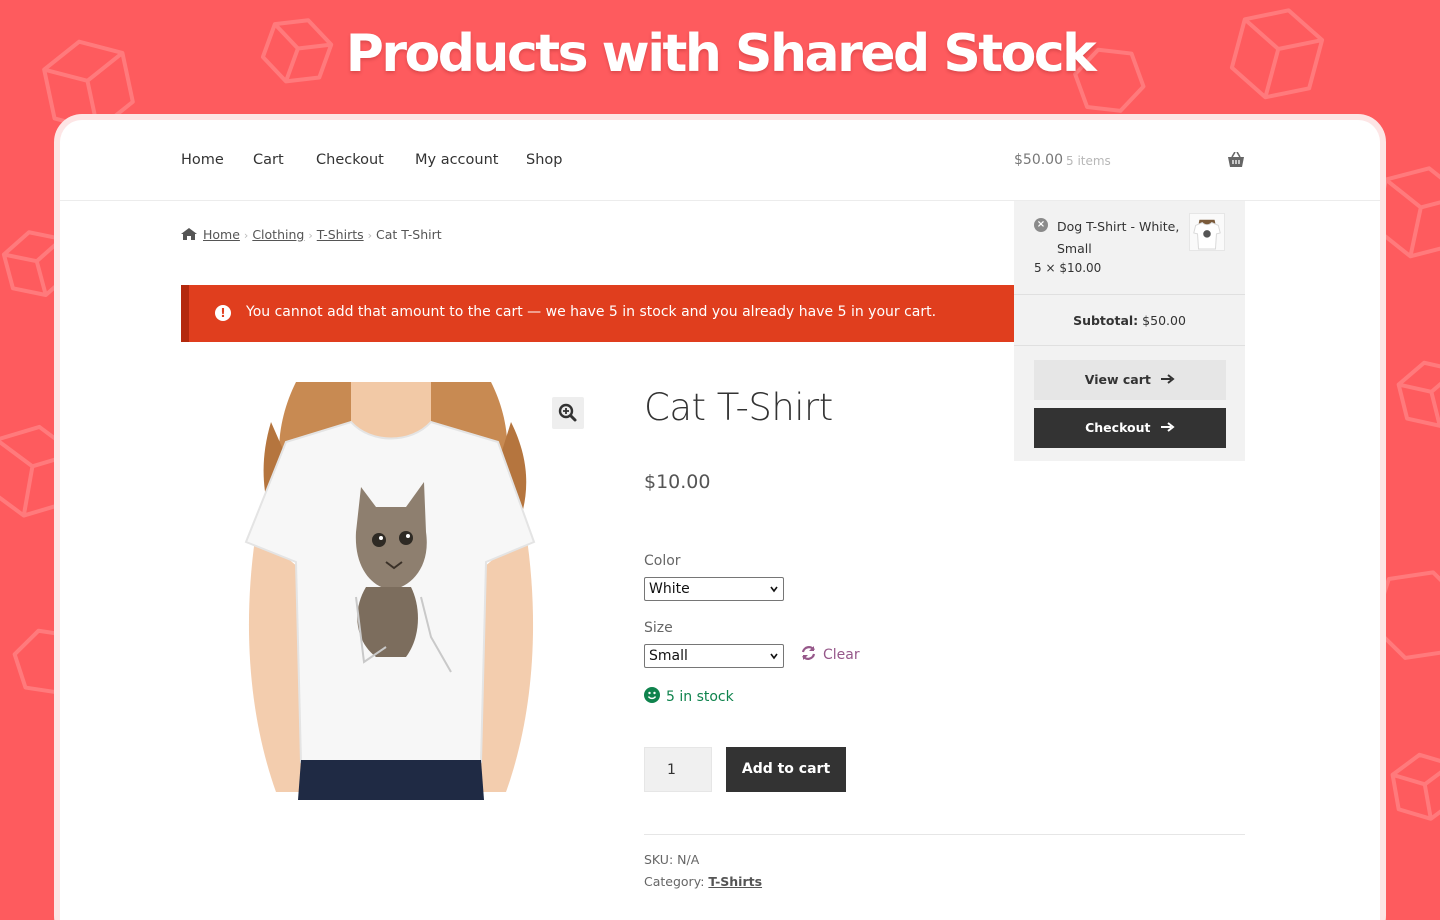 This screenshot has height=920, width=1440. What do you see at coordinates (735, 881) in the screenshot?
I see `category-link: T-Shirts` at bounding box center [735, 881].